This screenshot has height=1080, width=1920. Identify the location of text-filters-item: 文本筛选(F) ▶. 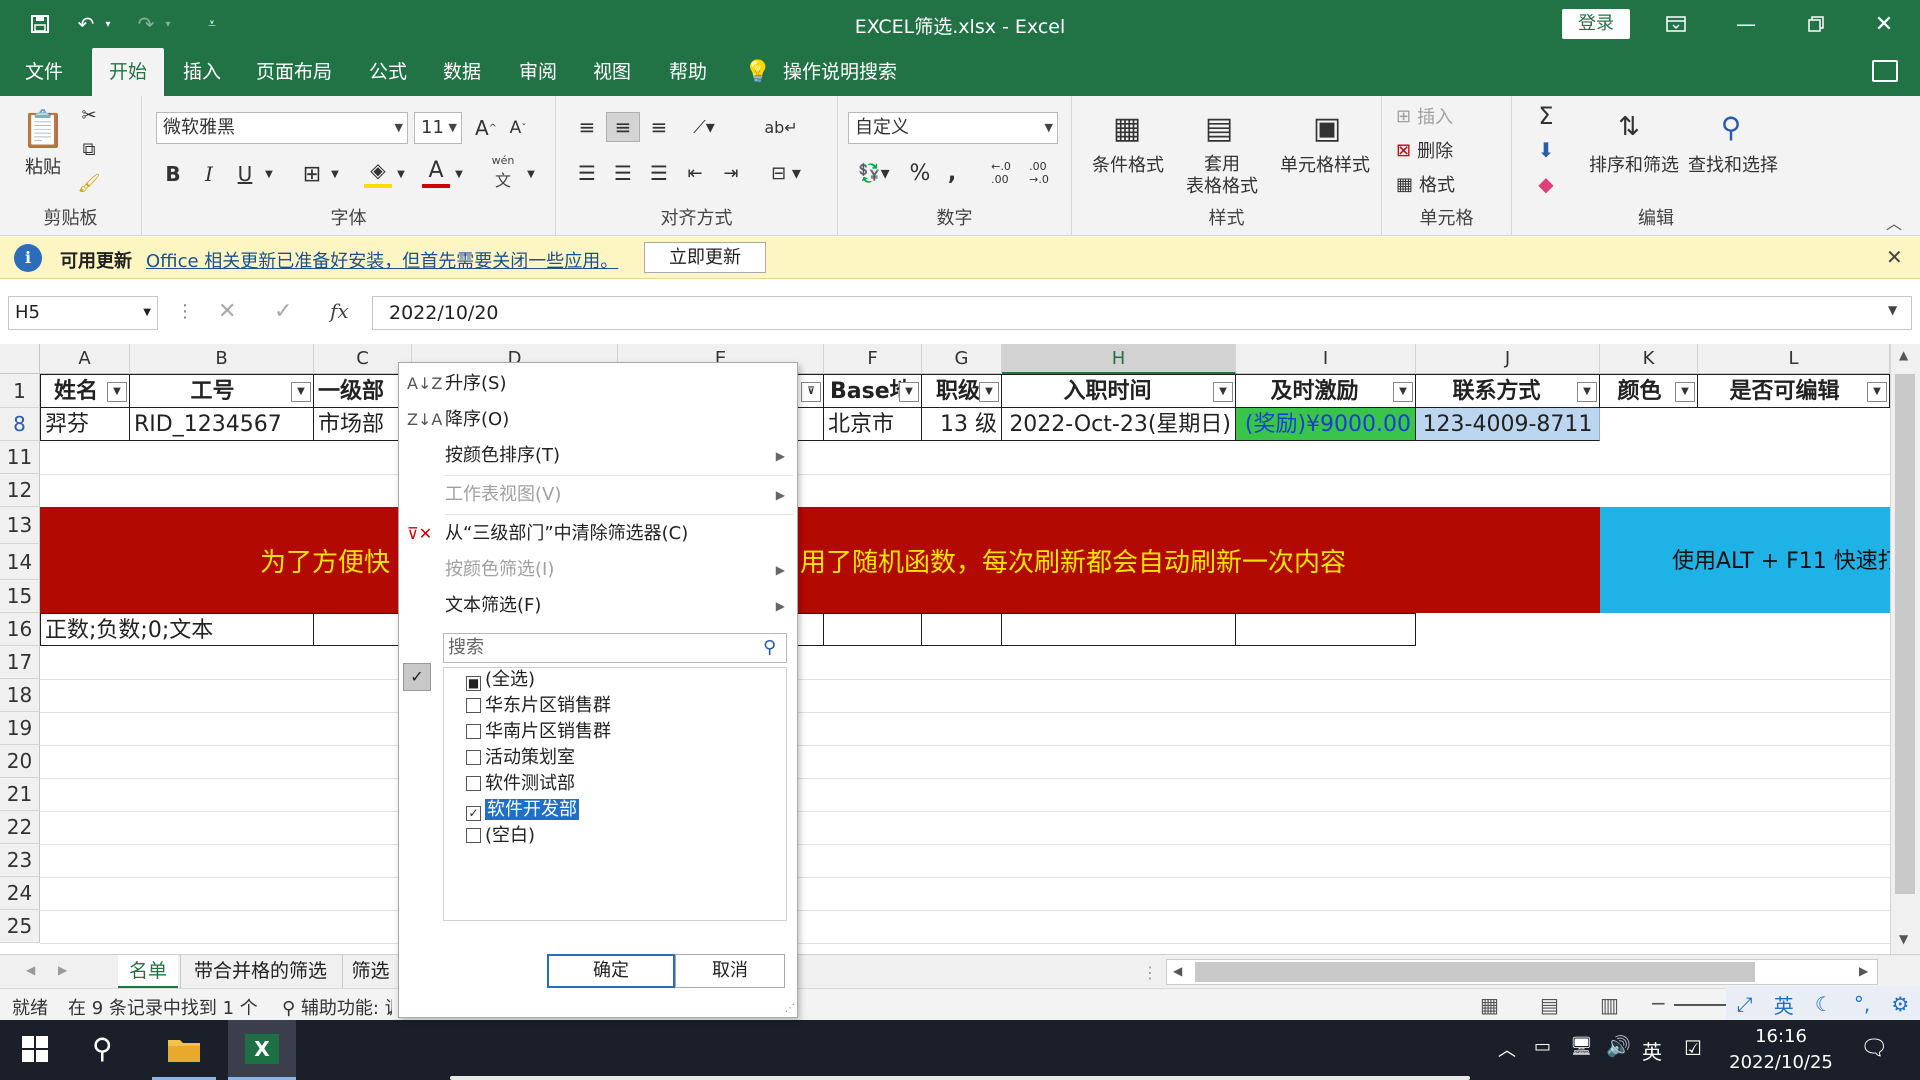
(598, 606).